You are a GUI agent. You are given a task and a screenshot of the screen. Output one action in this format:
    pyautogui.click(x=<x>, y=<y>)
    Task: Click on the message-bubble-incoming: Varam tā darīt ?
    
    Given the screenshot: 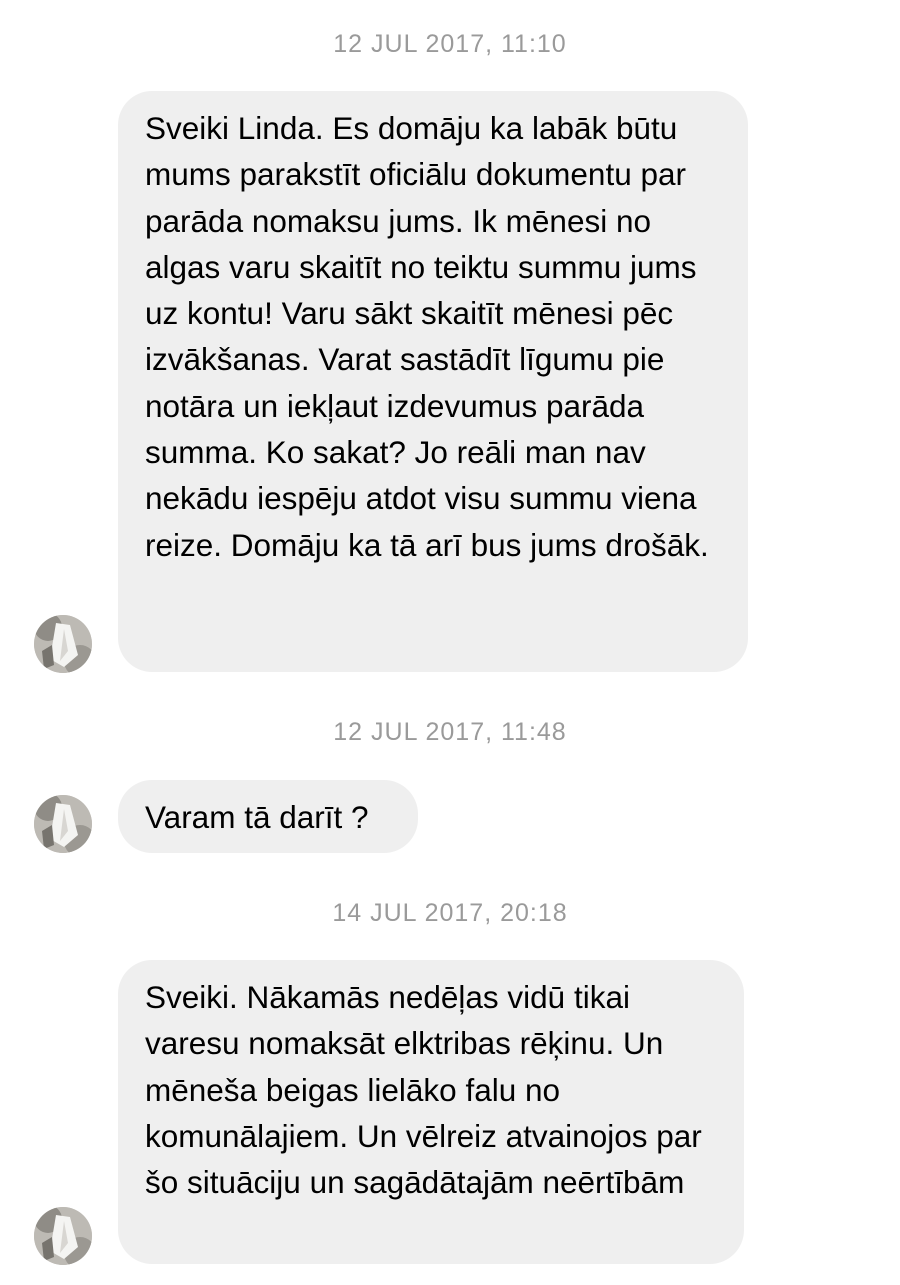 What is the action you would take?
    pyautogui.click(x=268, y=816)
    